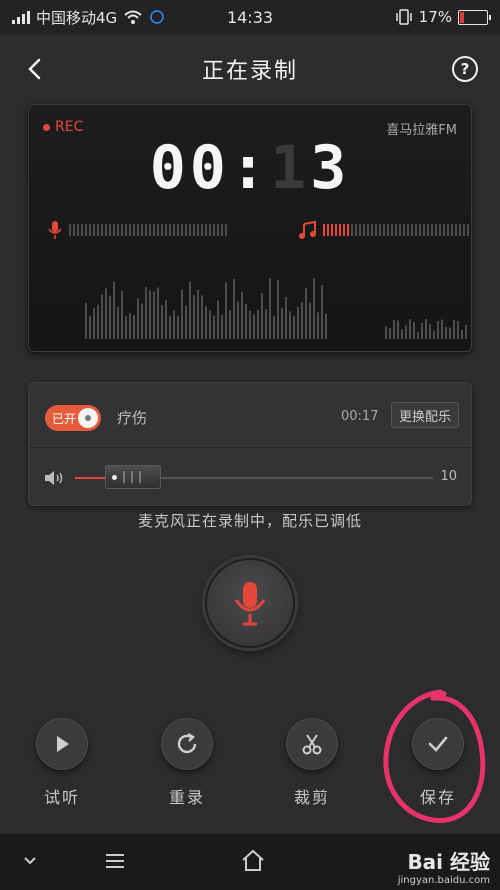 The image size is (500, 890). I want to click on music-note-icon, so click(307, 229).